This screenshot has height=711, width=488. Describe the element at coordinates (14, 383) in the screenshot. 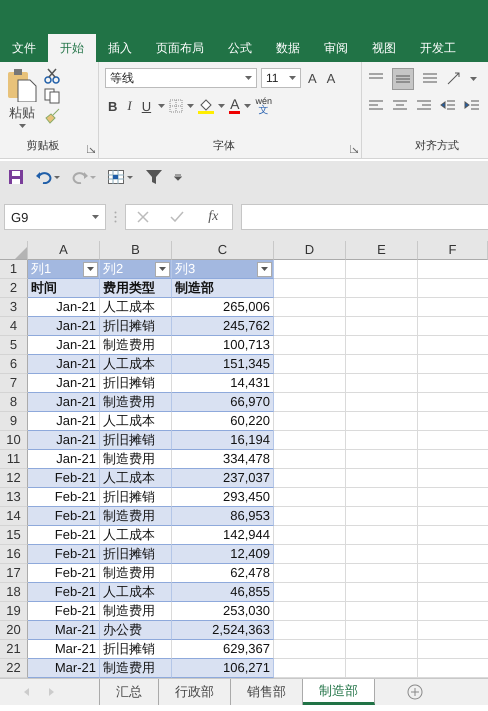

I see `row-header: 7` at that location.